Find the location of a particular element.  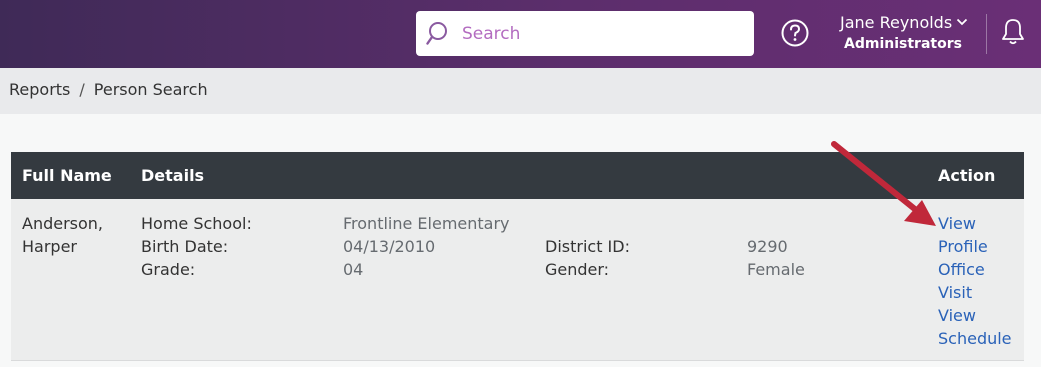

birth-date-label: Birth Date: is located at coordinates (185, 246).